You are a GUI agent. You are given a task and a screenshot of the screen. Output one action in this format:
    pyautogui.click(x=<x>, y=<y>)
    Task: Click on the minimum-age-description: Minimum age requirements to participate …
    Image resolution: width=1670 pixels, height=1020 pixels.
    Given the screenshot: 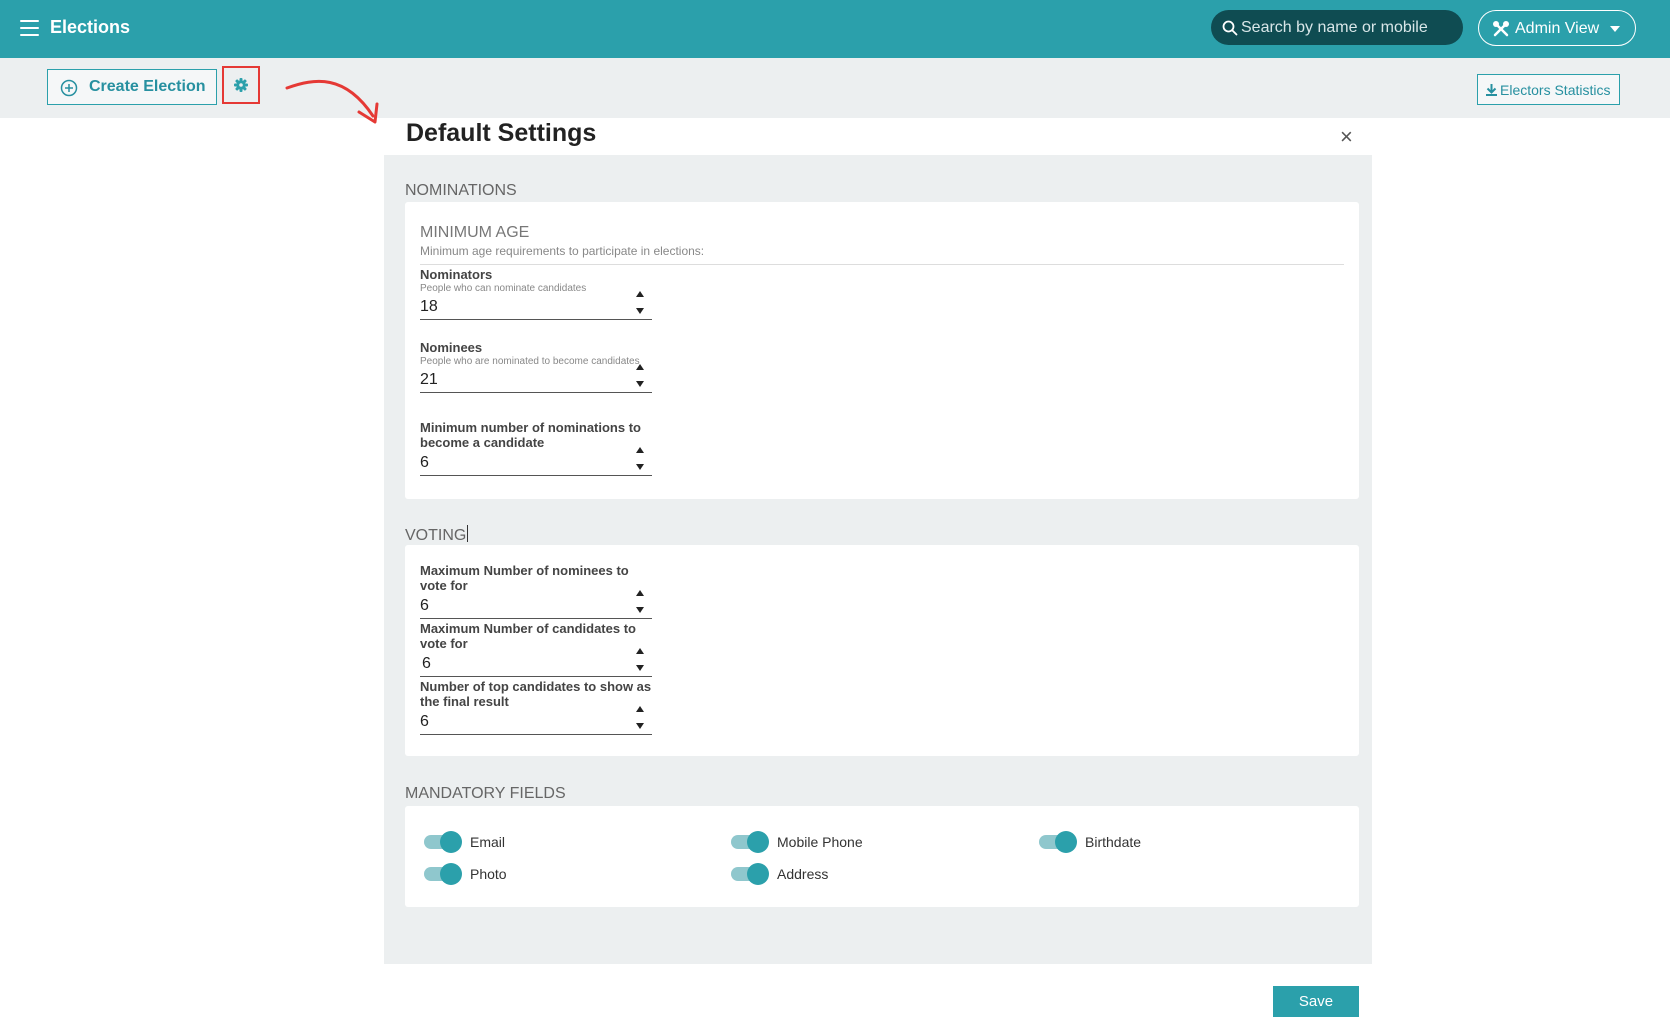 What is the action you would take?
    pyautogui.click(x=562, y=251)
    